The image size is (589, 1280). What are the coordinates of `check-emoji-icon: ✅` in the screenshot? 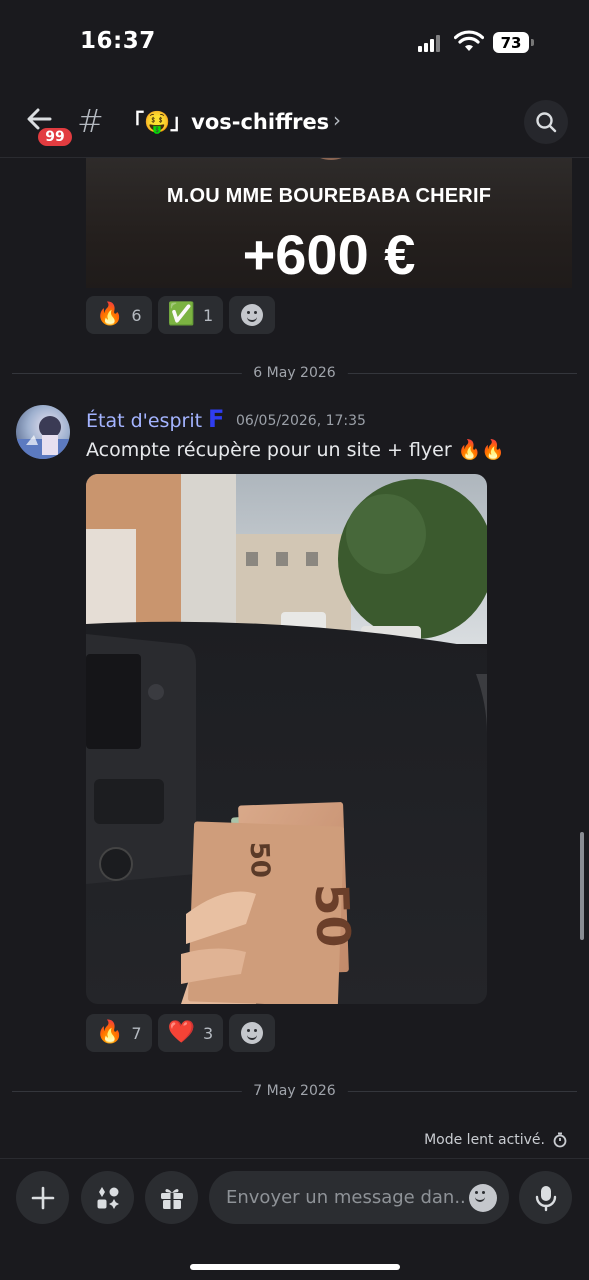 It's located at (181, 314).